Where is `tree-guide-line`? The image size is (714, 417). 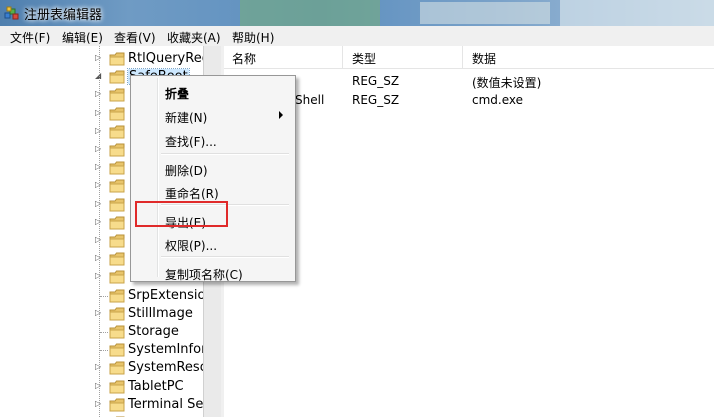 tree-guide-line is located at coordinates (99, 231).